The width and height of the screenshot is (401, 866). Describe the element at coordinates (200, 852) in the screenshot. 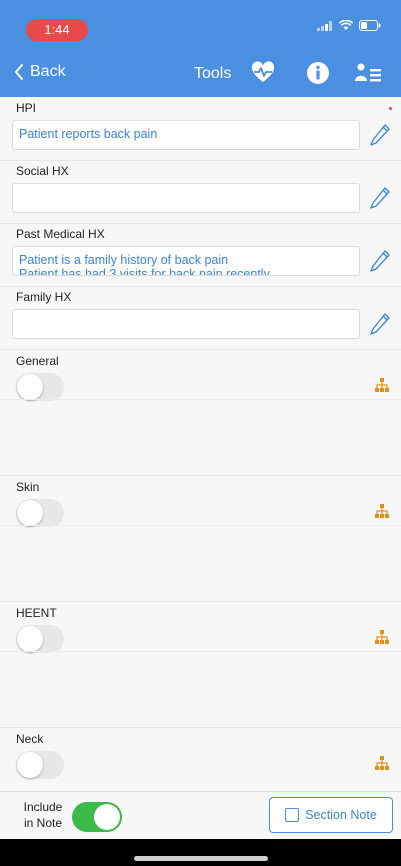

I see `home-area` at that location.